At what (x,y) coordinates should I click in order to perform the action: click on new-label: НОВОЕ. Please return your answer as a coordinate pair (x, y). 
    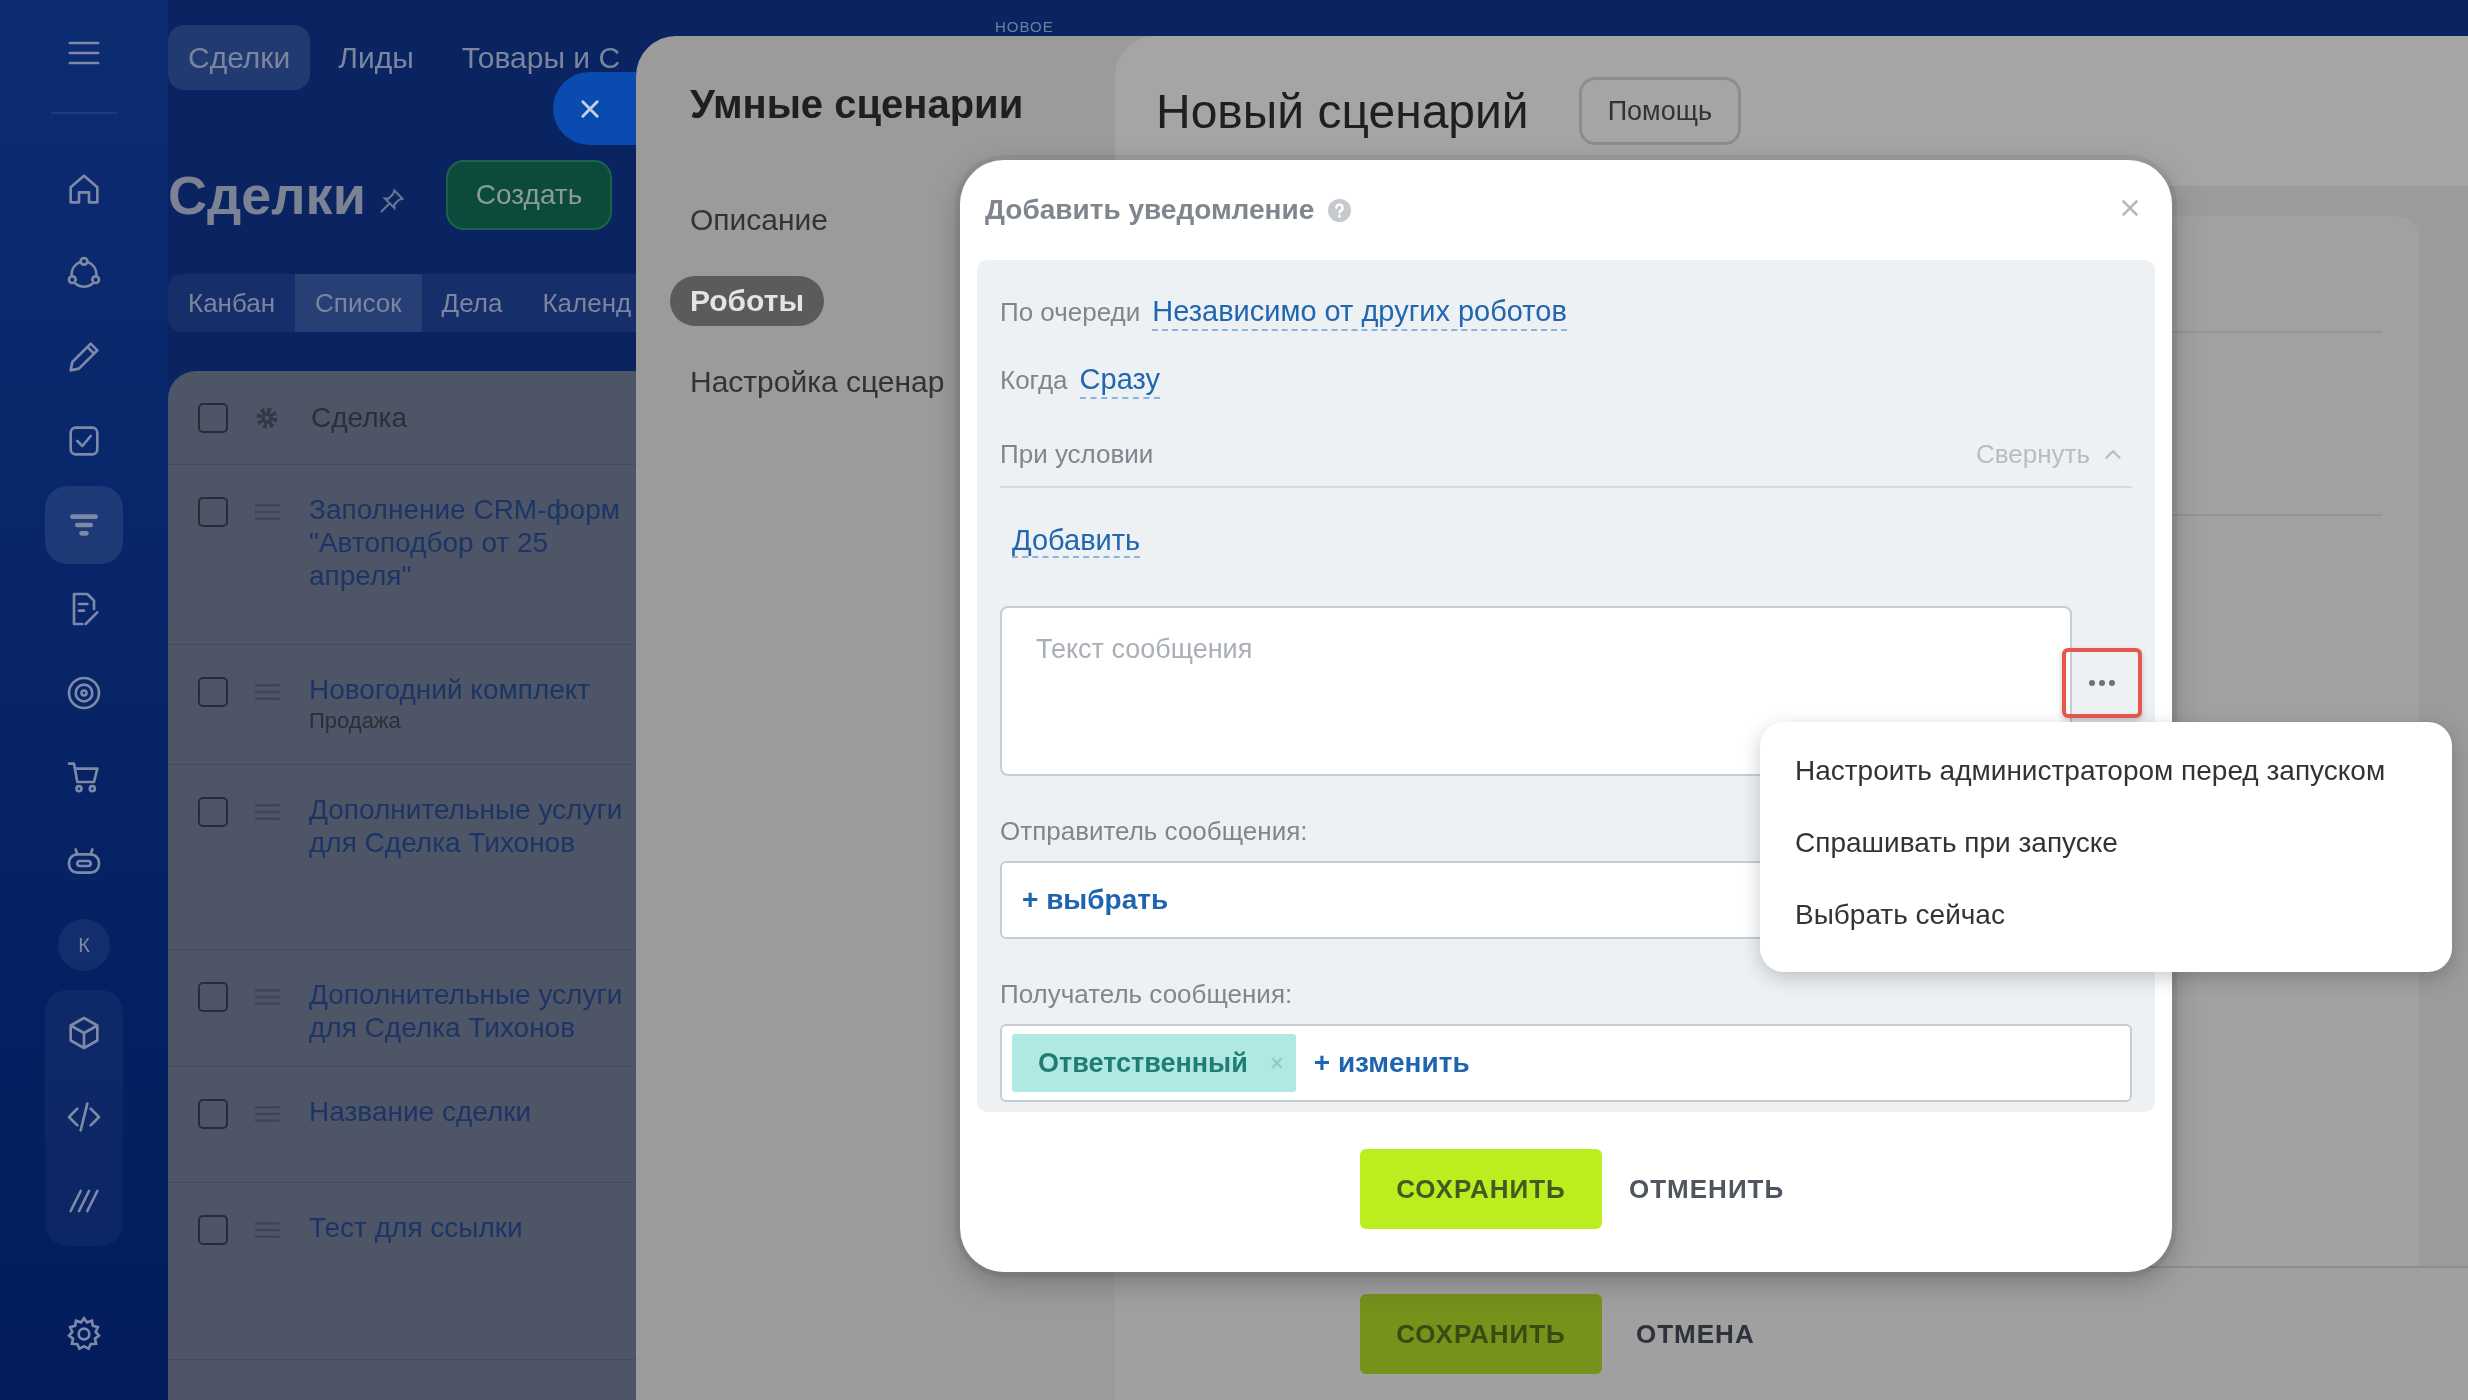
    Looking at the image, I should click on (1024, 26).